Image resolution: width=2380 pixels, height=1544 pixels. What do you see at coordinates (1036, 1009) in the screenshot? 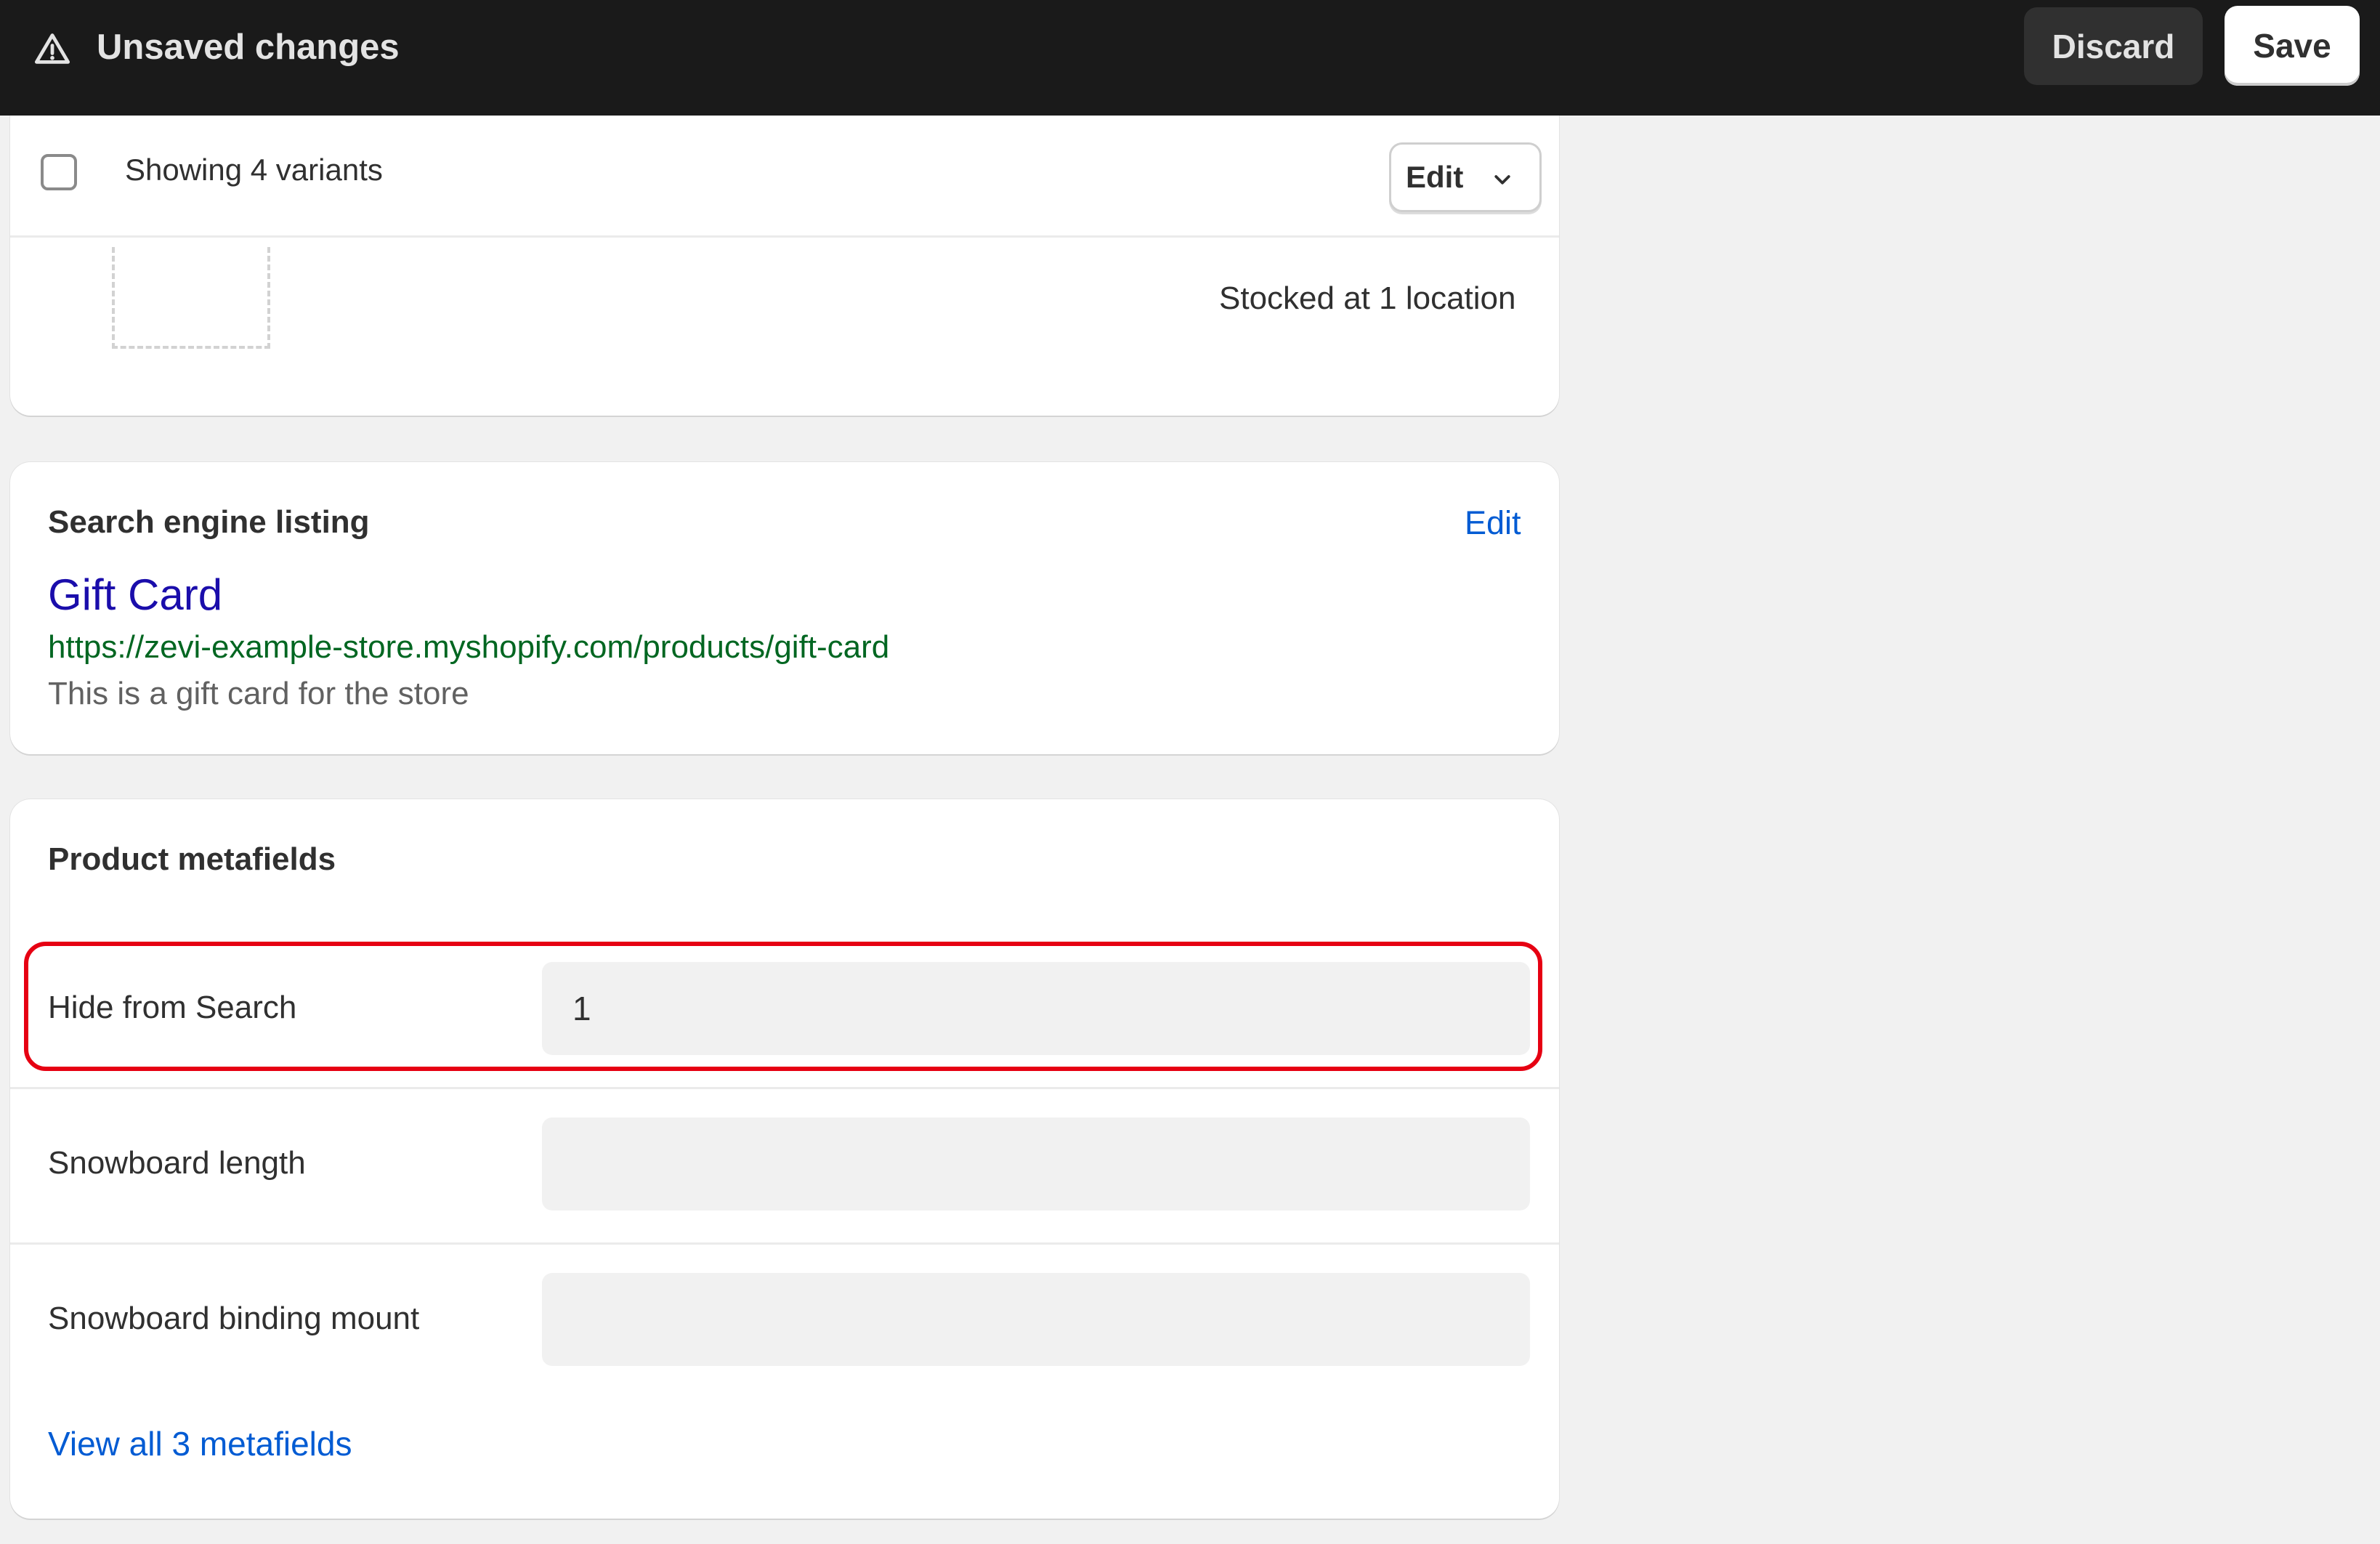
I see `metafield-input-hide-from-search: 1` at bounding box center [1036, 1009].